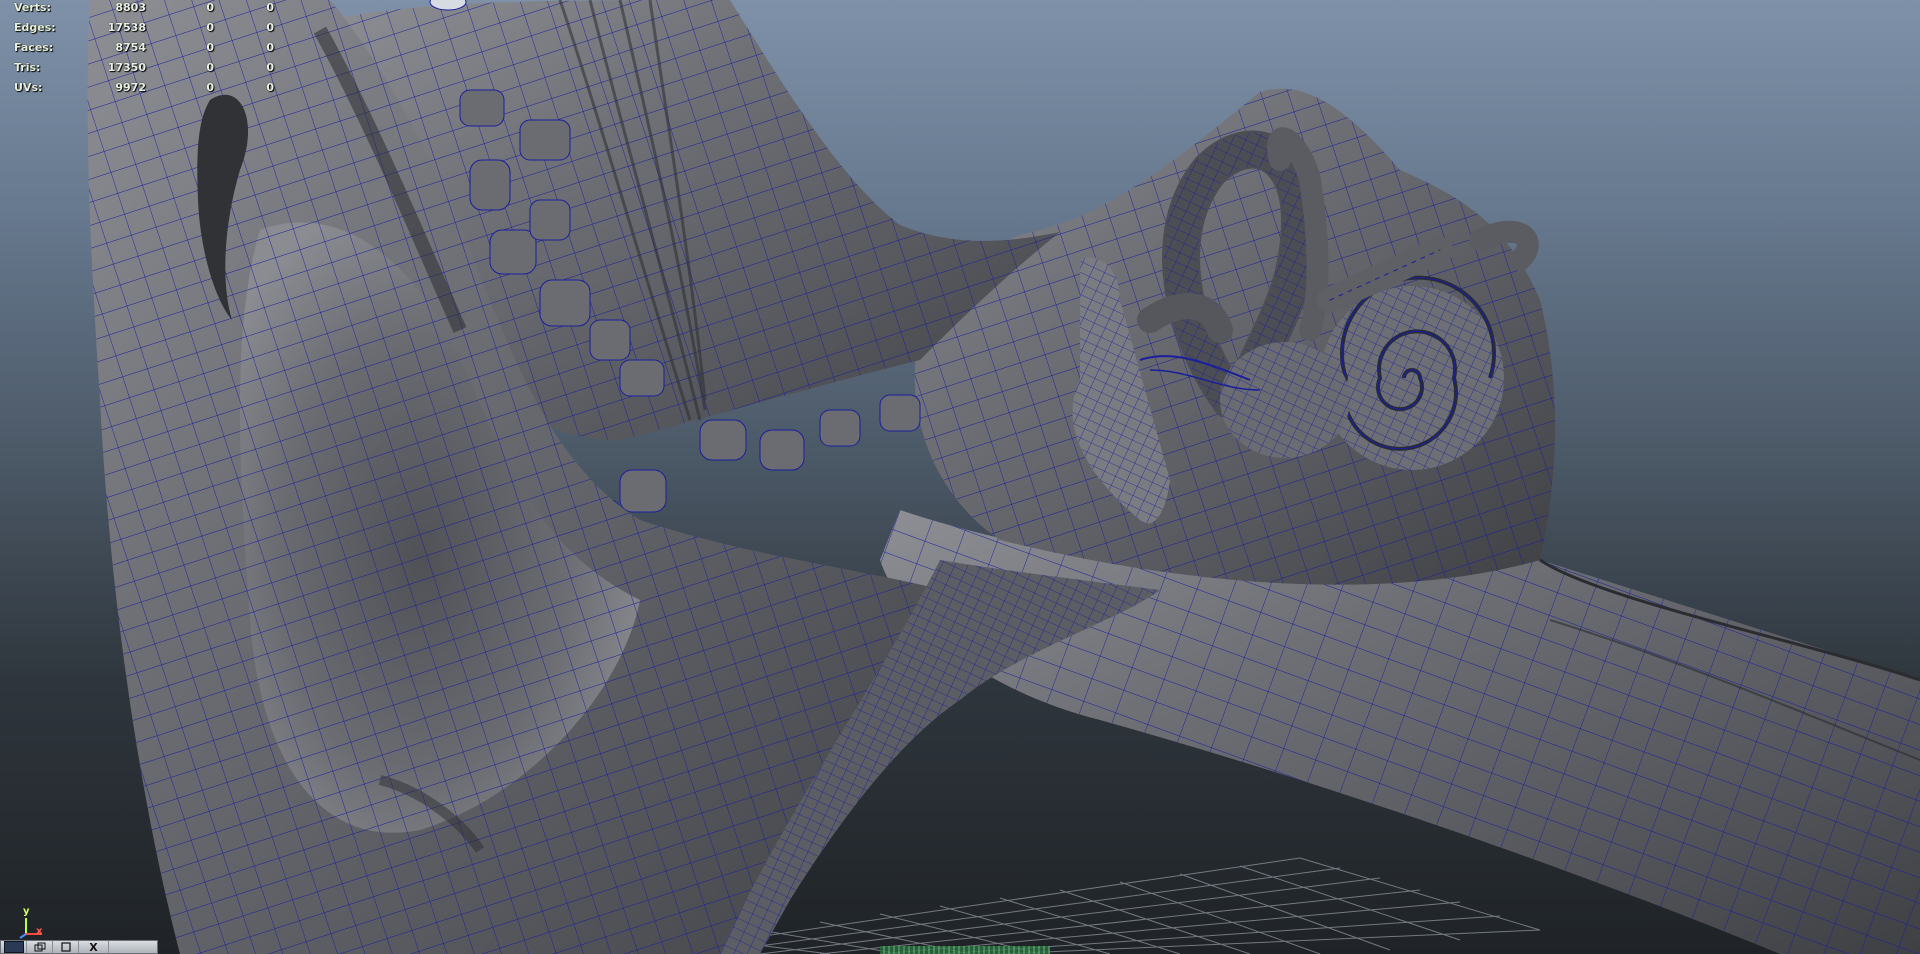  I want to click on hud-value: 9972, so click(130, 87).